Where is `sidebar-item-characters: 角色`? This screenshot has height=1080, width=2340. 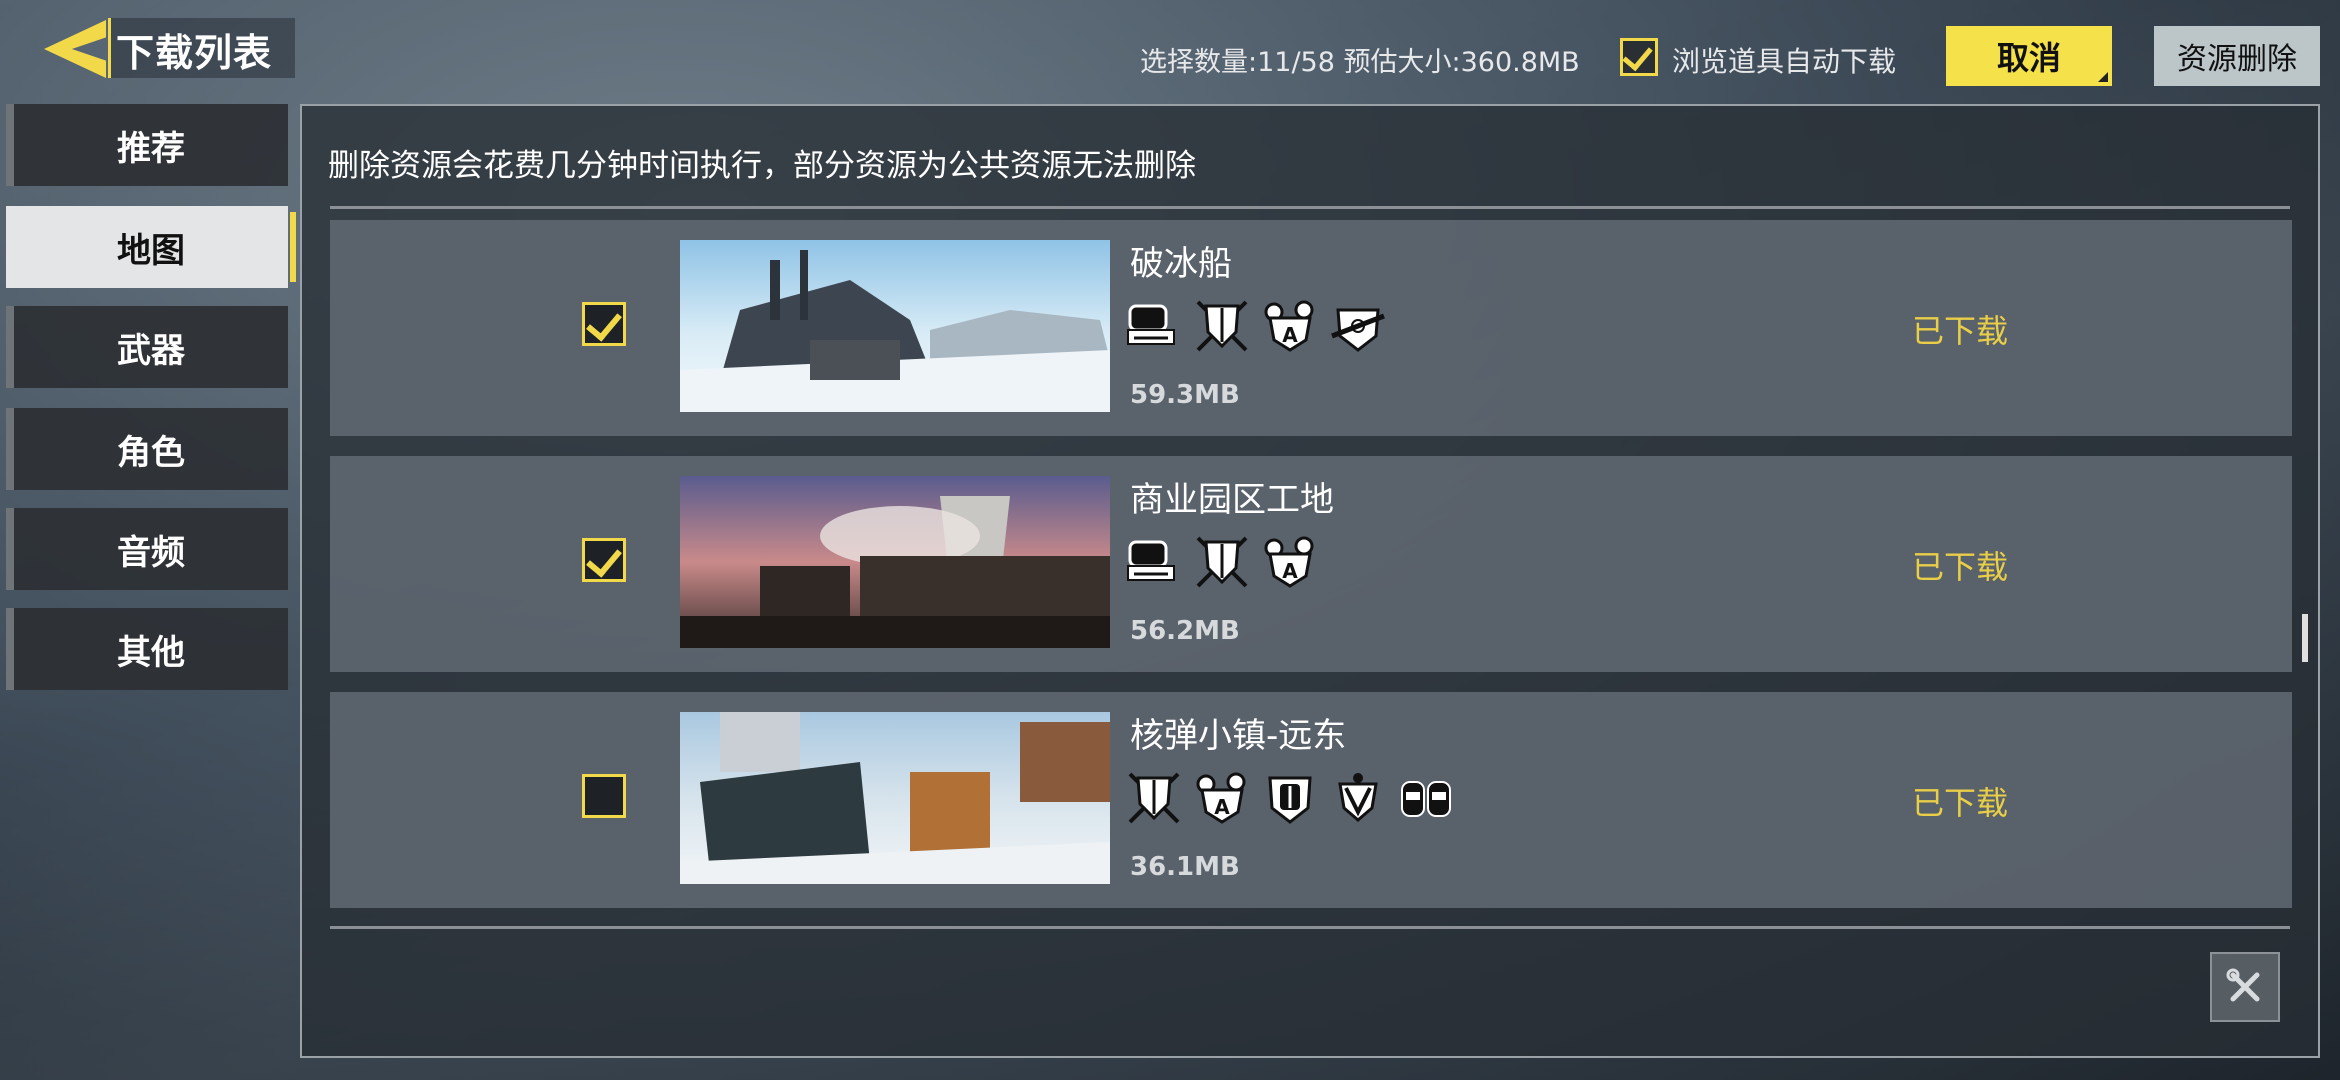
sidebar-item-characters: 角色 is located at coordinates (147, 449).